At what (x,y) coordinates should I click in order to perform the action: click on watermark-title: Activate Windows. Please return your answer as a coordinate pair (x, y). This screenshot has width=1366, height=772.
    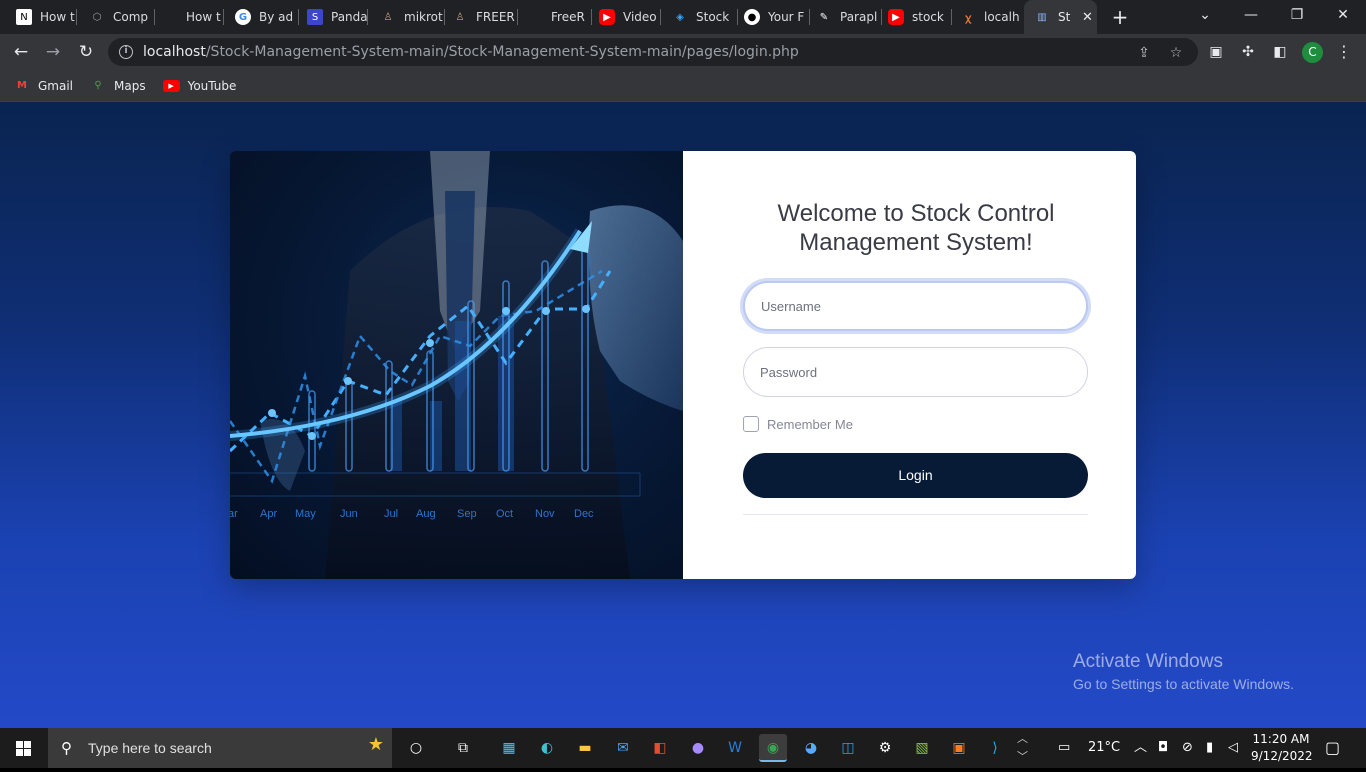
    Looking at the image, I should click on (1148, 661).